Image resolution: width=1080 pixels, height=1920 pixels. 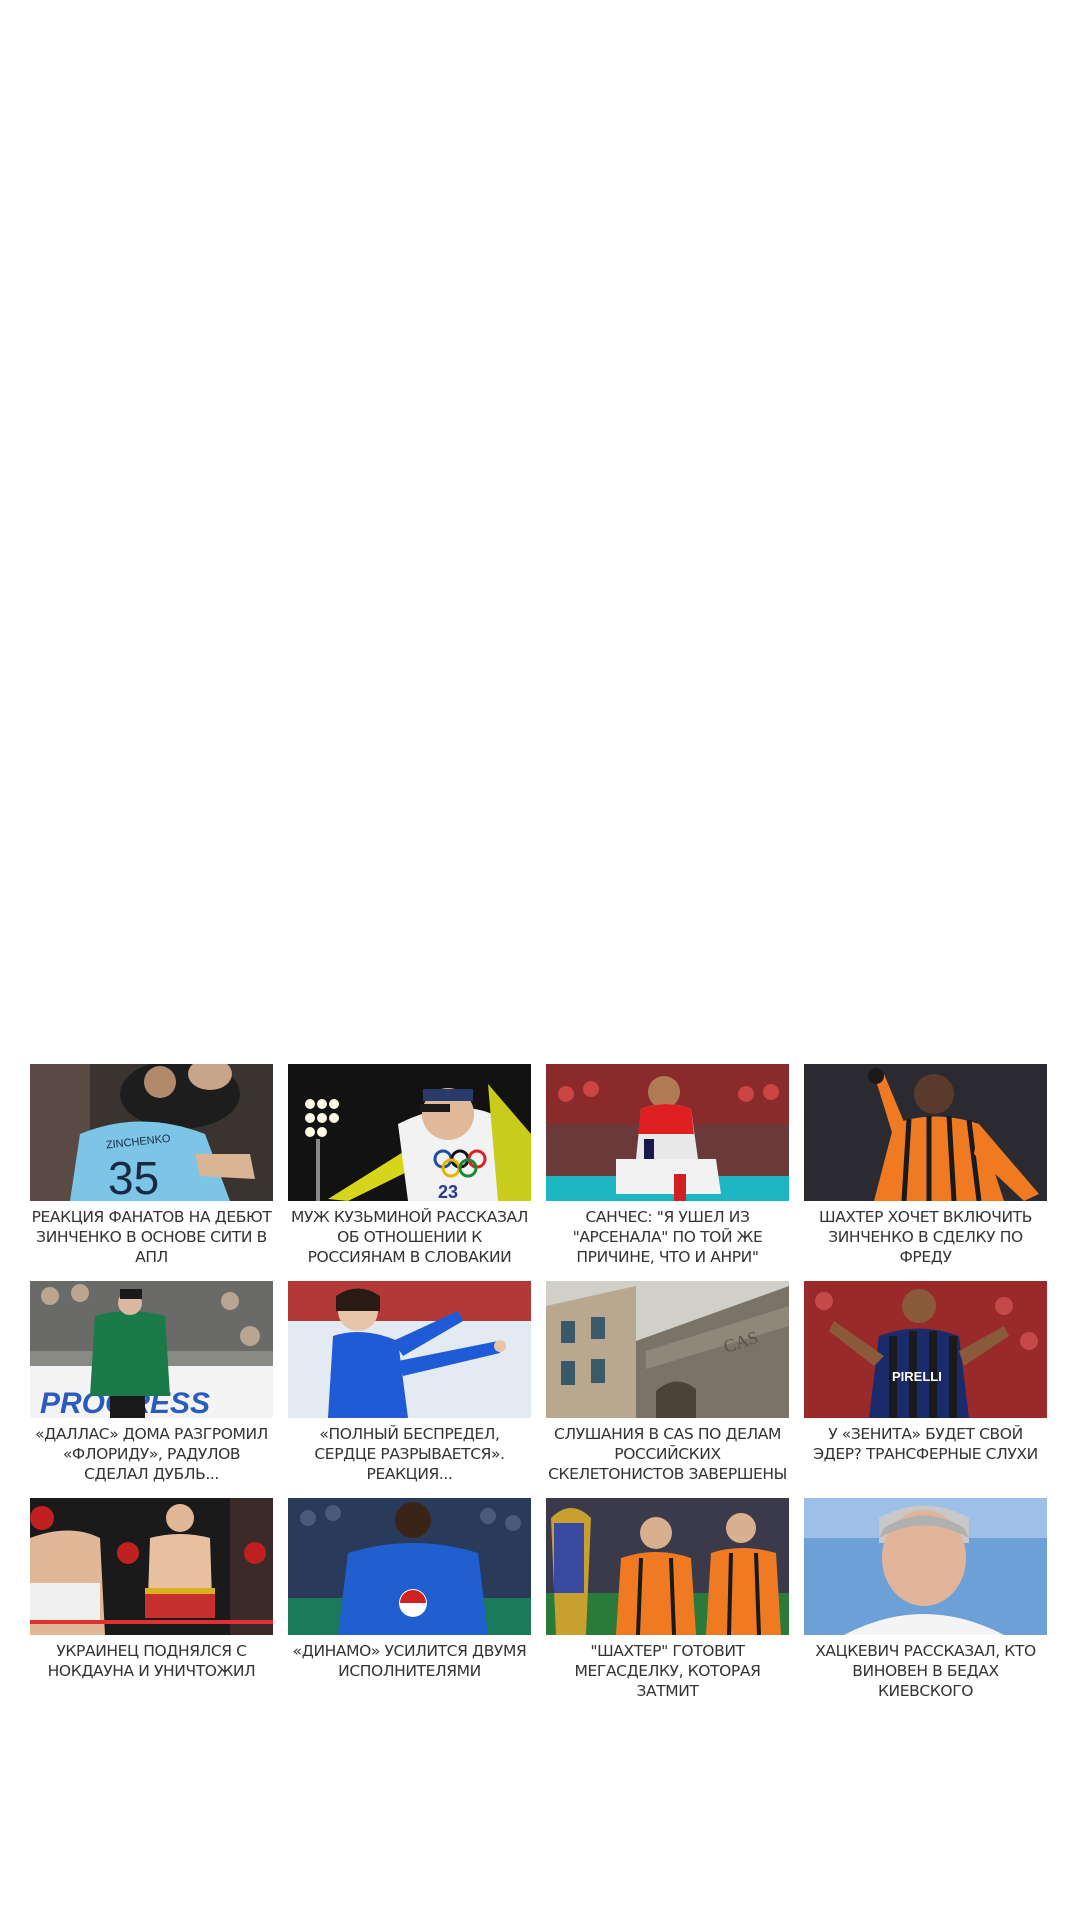 I want to click on inter-player-photo-icon: PIRELLI, so click(x=925, y=1349).